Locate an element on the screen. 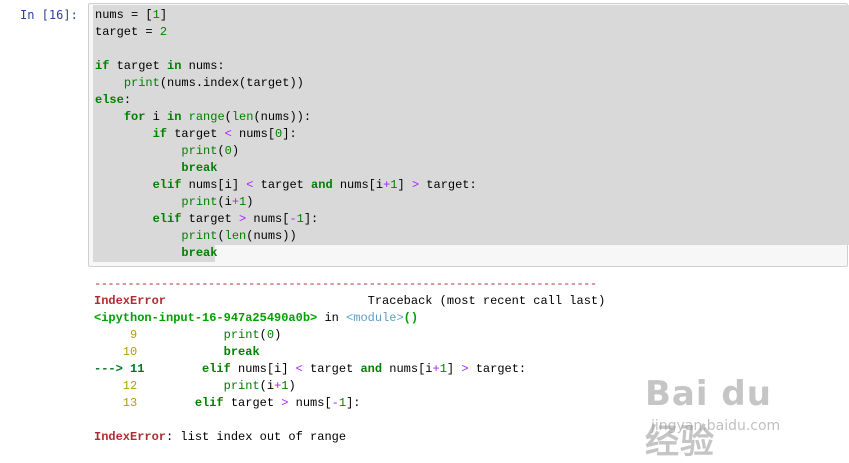 The image size is (849, 463). code-line: print(nums.index(target)) is located at coordinates (199, 83).